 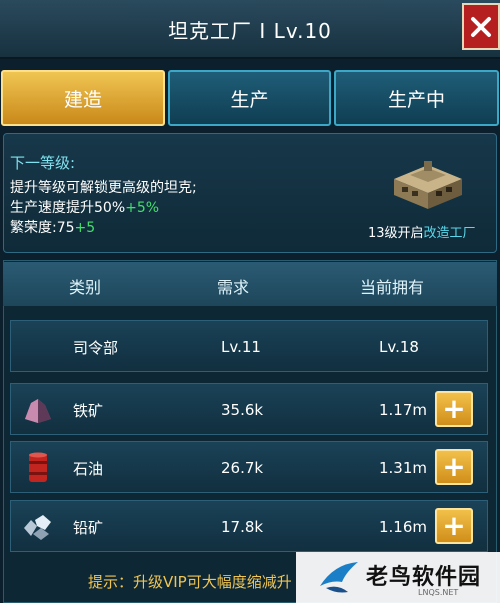 What do you see at coordinates (242, 468) in the screenshot?
I see `row-need: 26.7k` at bounding box center [242, 468].